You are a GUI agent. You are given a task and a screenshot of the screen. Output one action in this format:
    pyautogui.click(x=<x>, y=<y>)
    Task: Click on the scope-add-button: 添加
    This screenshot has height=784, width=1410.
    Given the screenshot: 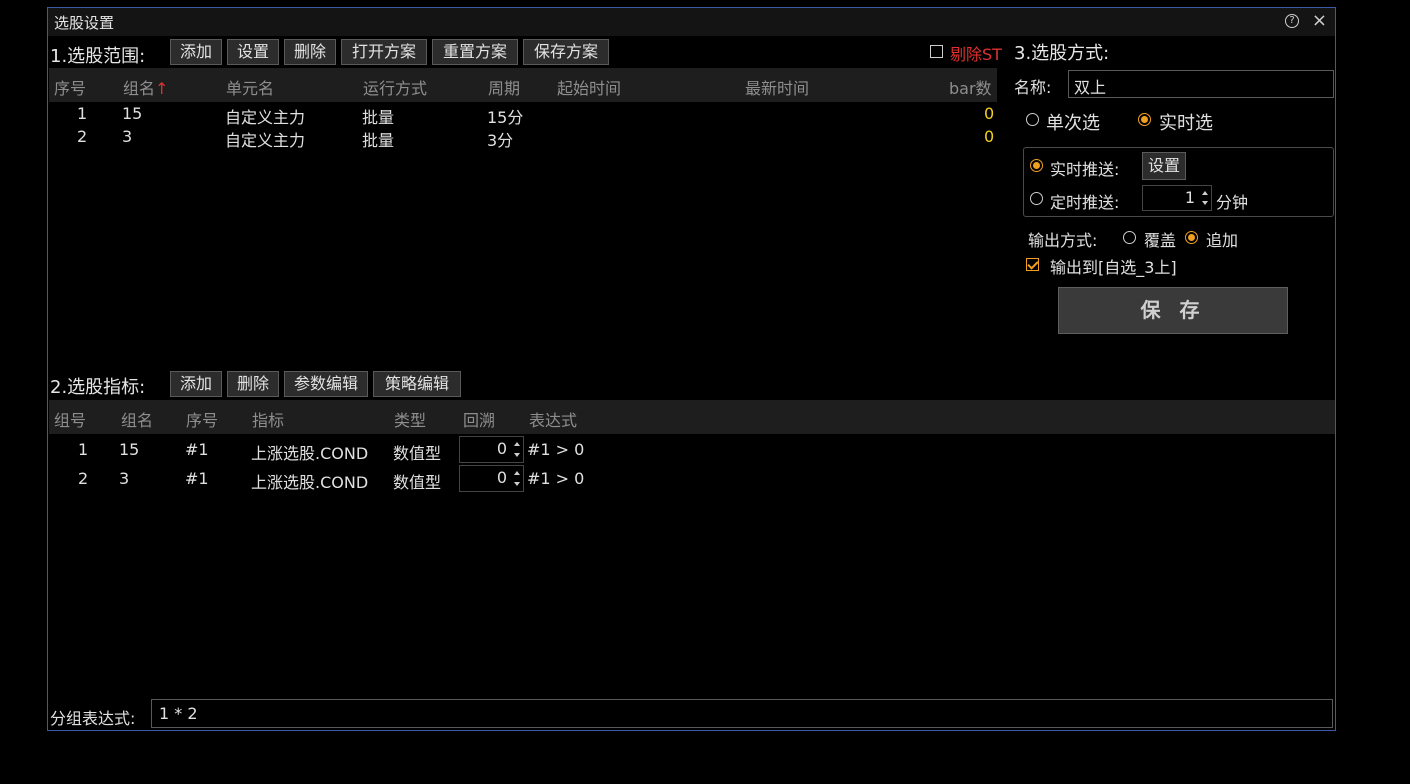 What is the action you would take?
    pyautogui.click(x=196, y=52)
    